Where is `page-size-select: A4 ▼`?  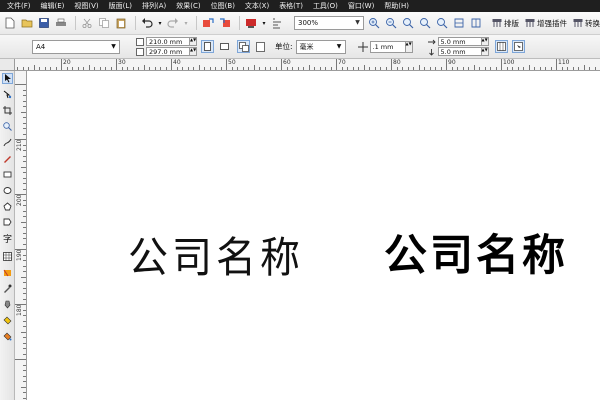
page-size-select: A4 ▼ is located at coordinates (76, 46).